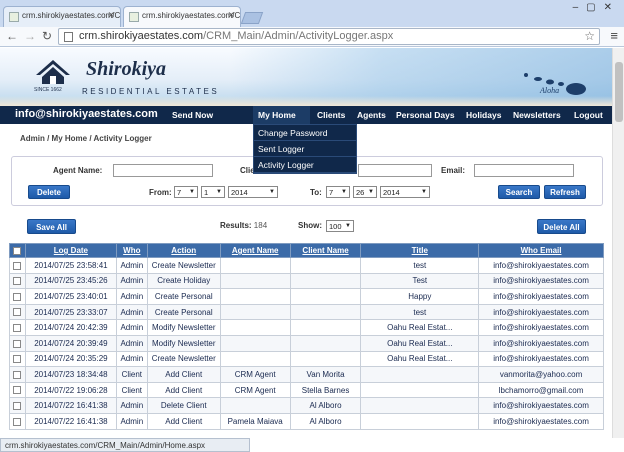 This screenshot has width=624, height=452. Describe the element at coordinates (51, 226) in the screenshot. I see `save-all-button: Save All` at that location.